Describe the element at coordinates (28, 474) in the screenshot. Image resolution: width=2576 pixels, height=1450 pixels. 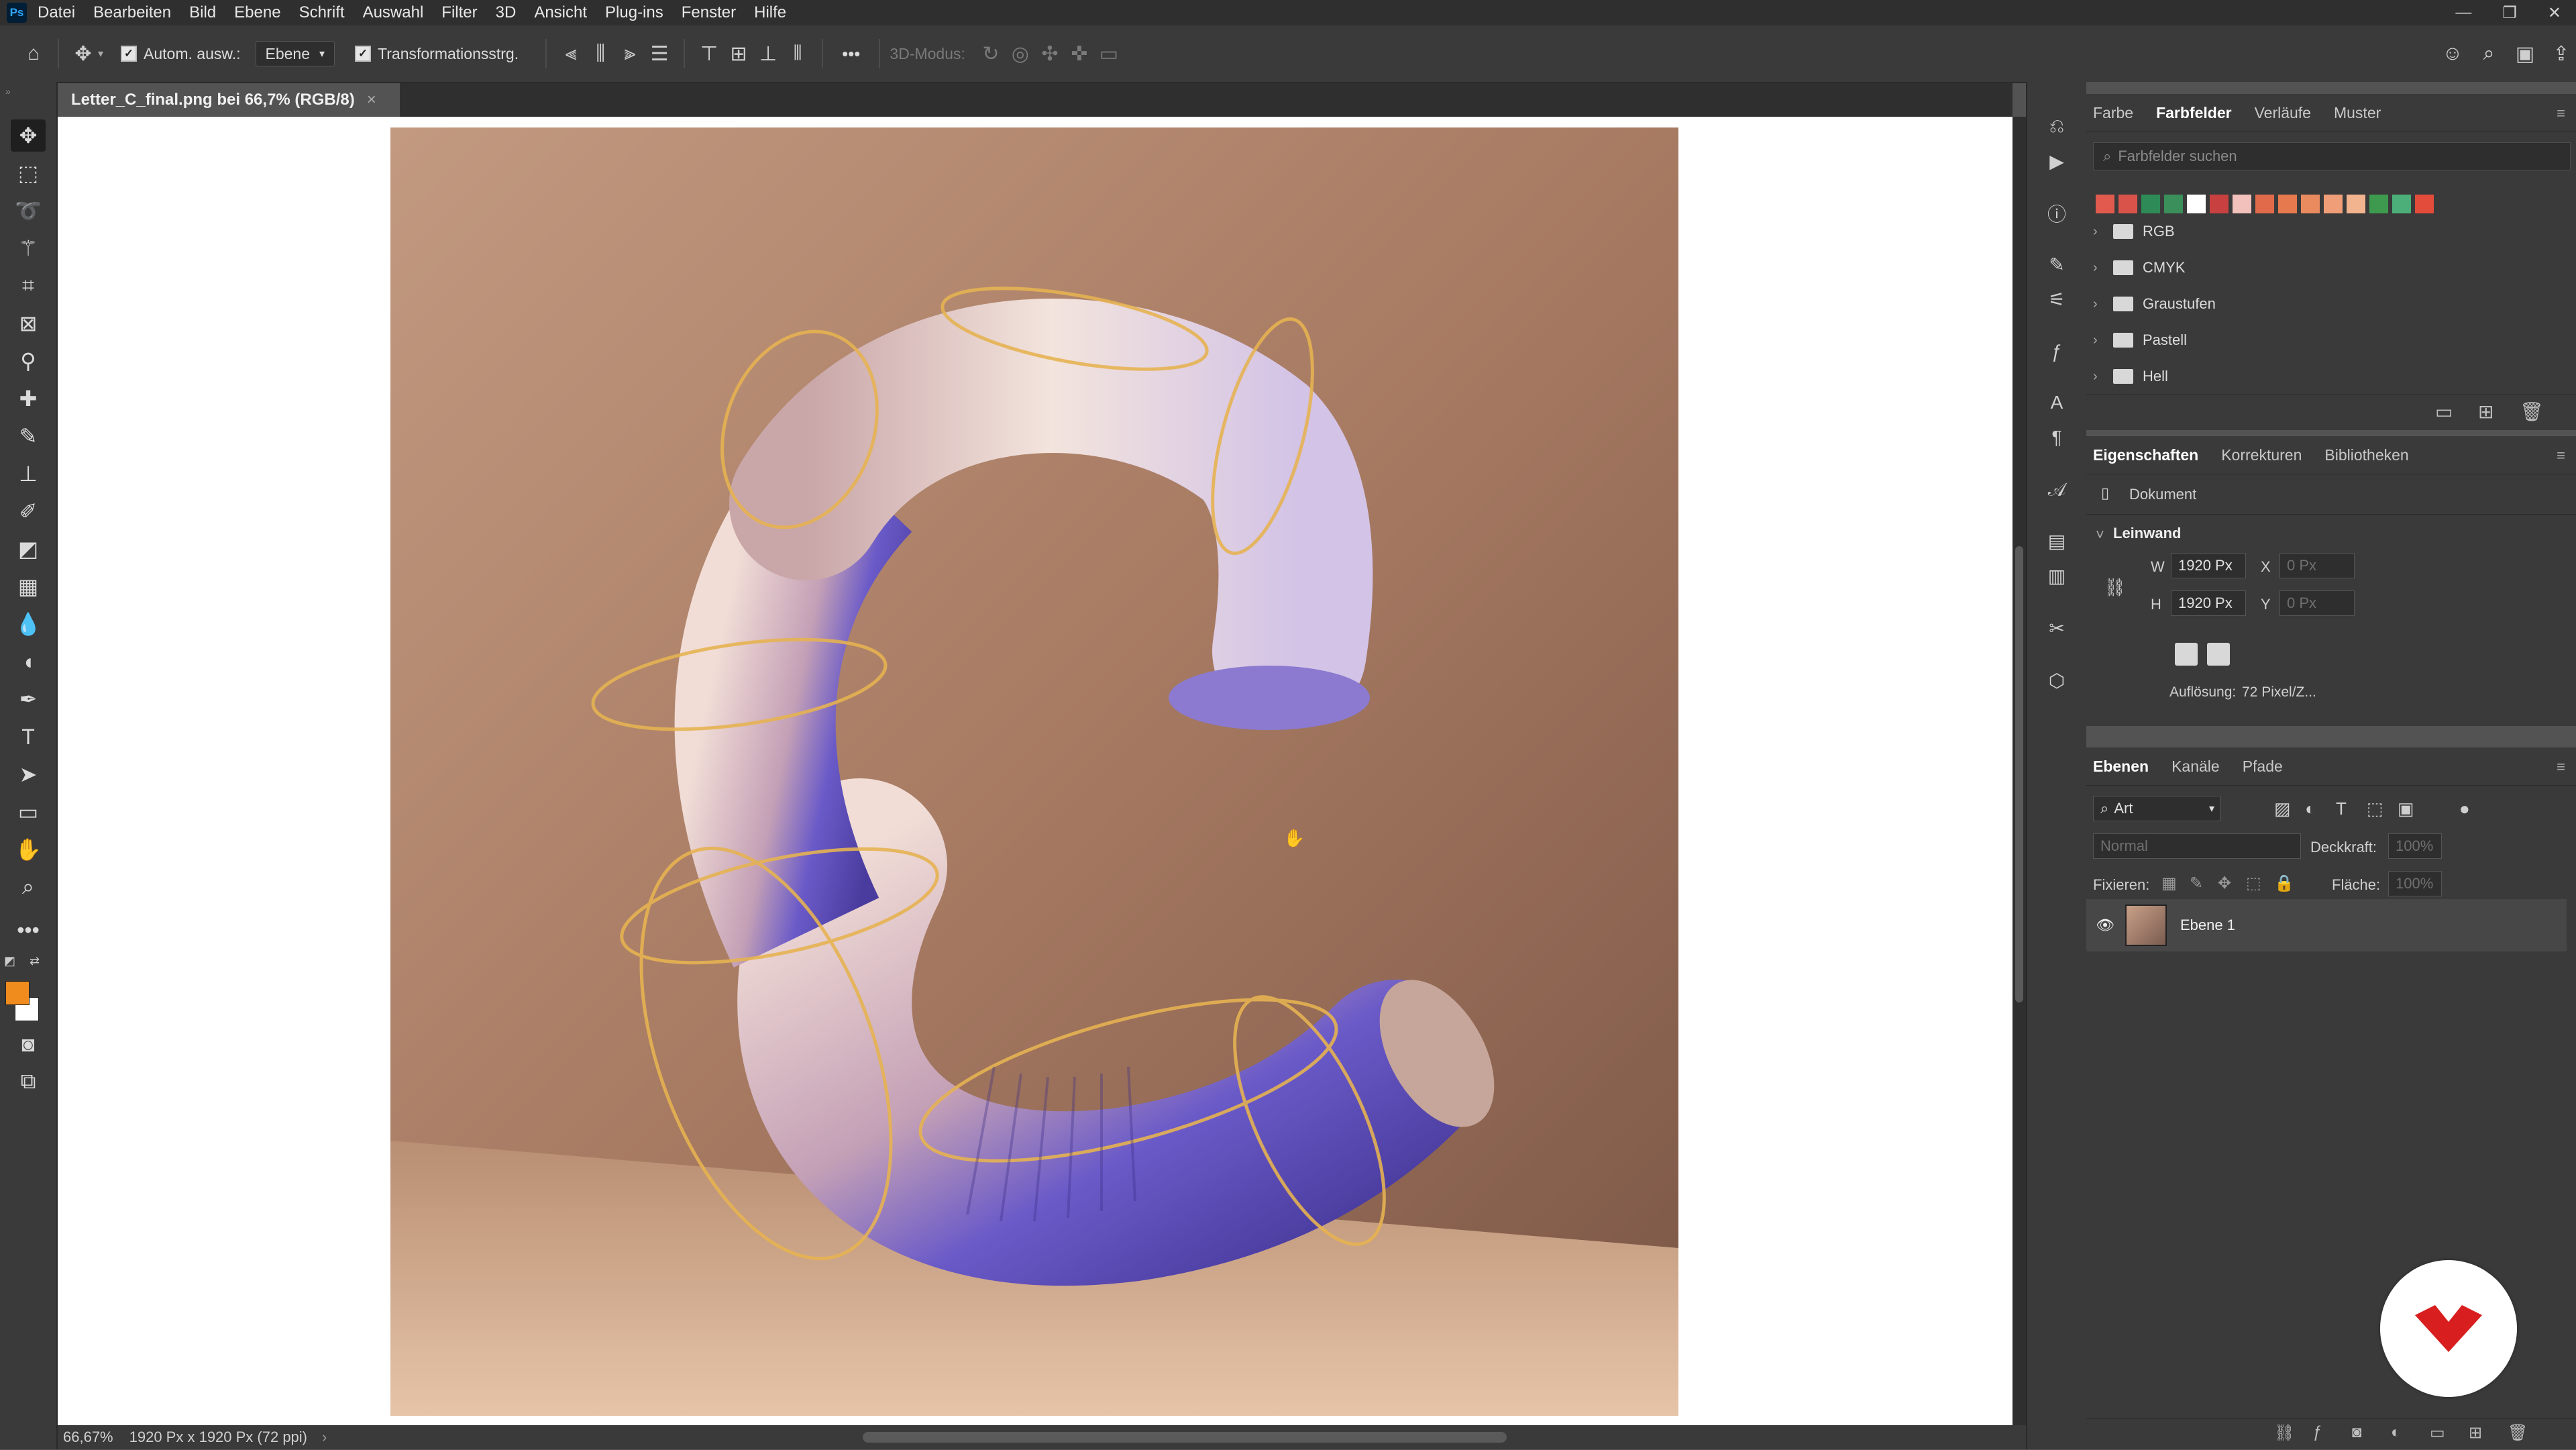
I see `clone-stamp-tool-icon: ⊥` at that location.